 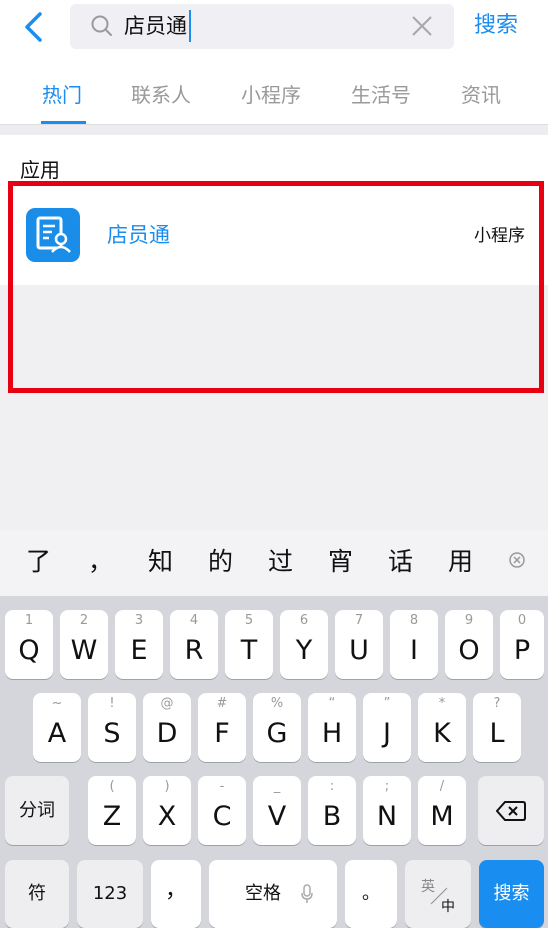 What do you see at coordinates (332, 810) in the screenshot?
I see `key-b: : B` at bounding box center [332, 810].